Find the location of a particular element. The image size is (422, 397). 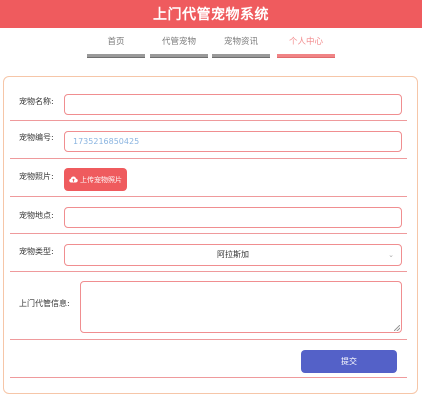

pet-location-label: 宠物地点: is located at coordinates (36, 215).